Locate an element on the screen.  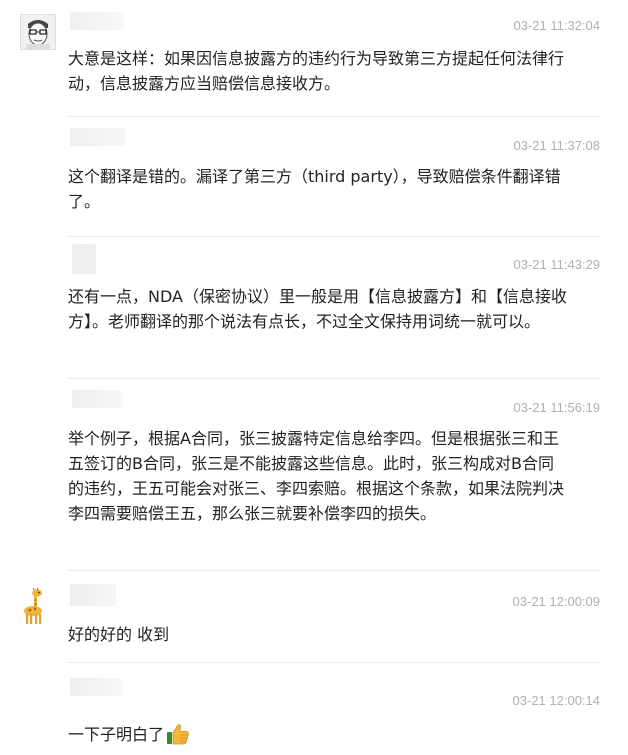
giraffe-icon is located at coordinates (35, 606).